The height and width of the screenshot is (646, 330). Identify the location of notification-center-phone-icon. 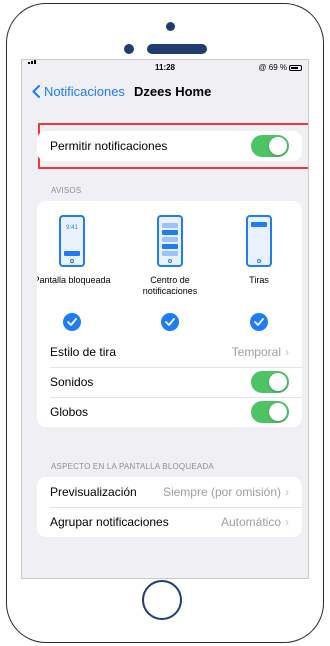
(170, 241).